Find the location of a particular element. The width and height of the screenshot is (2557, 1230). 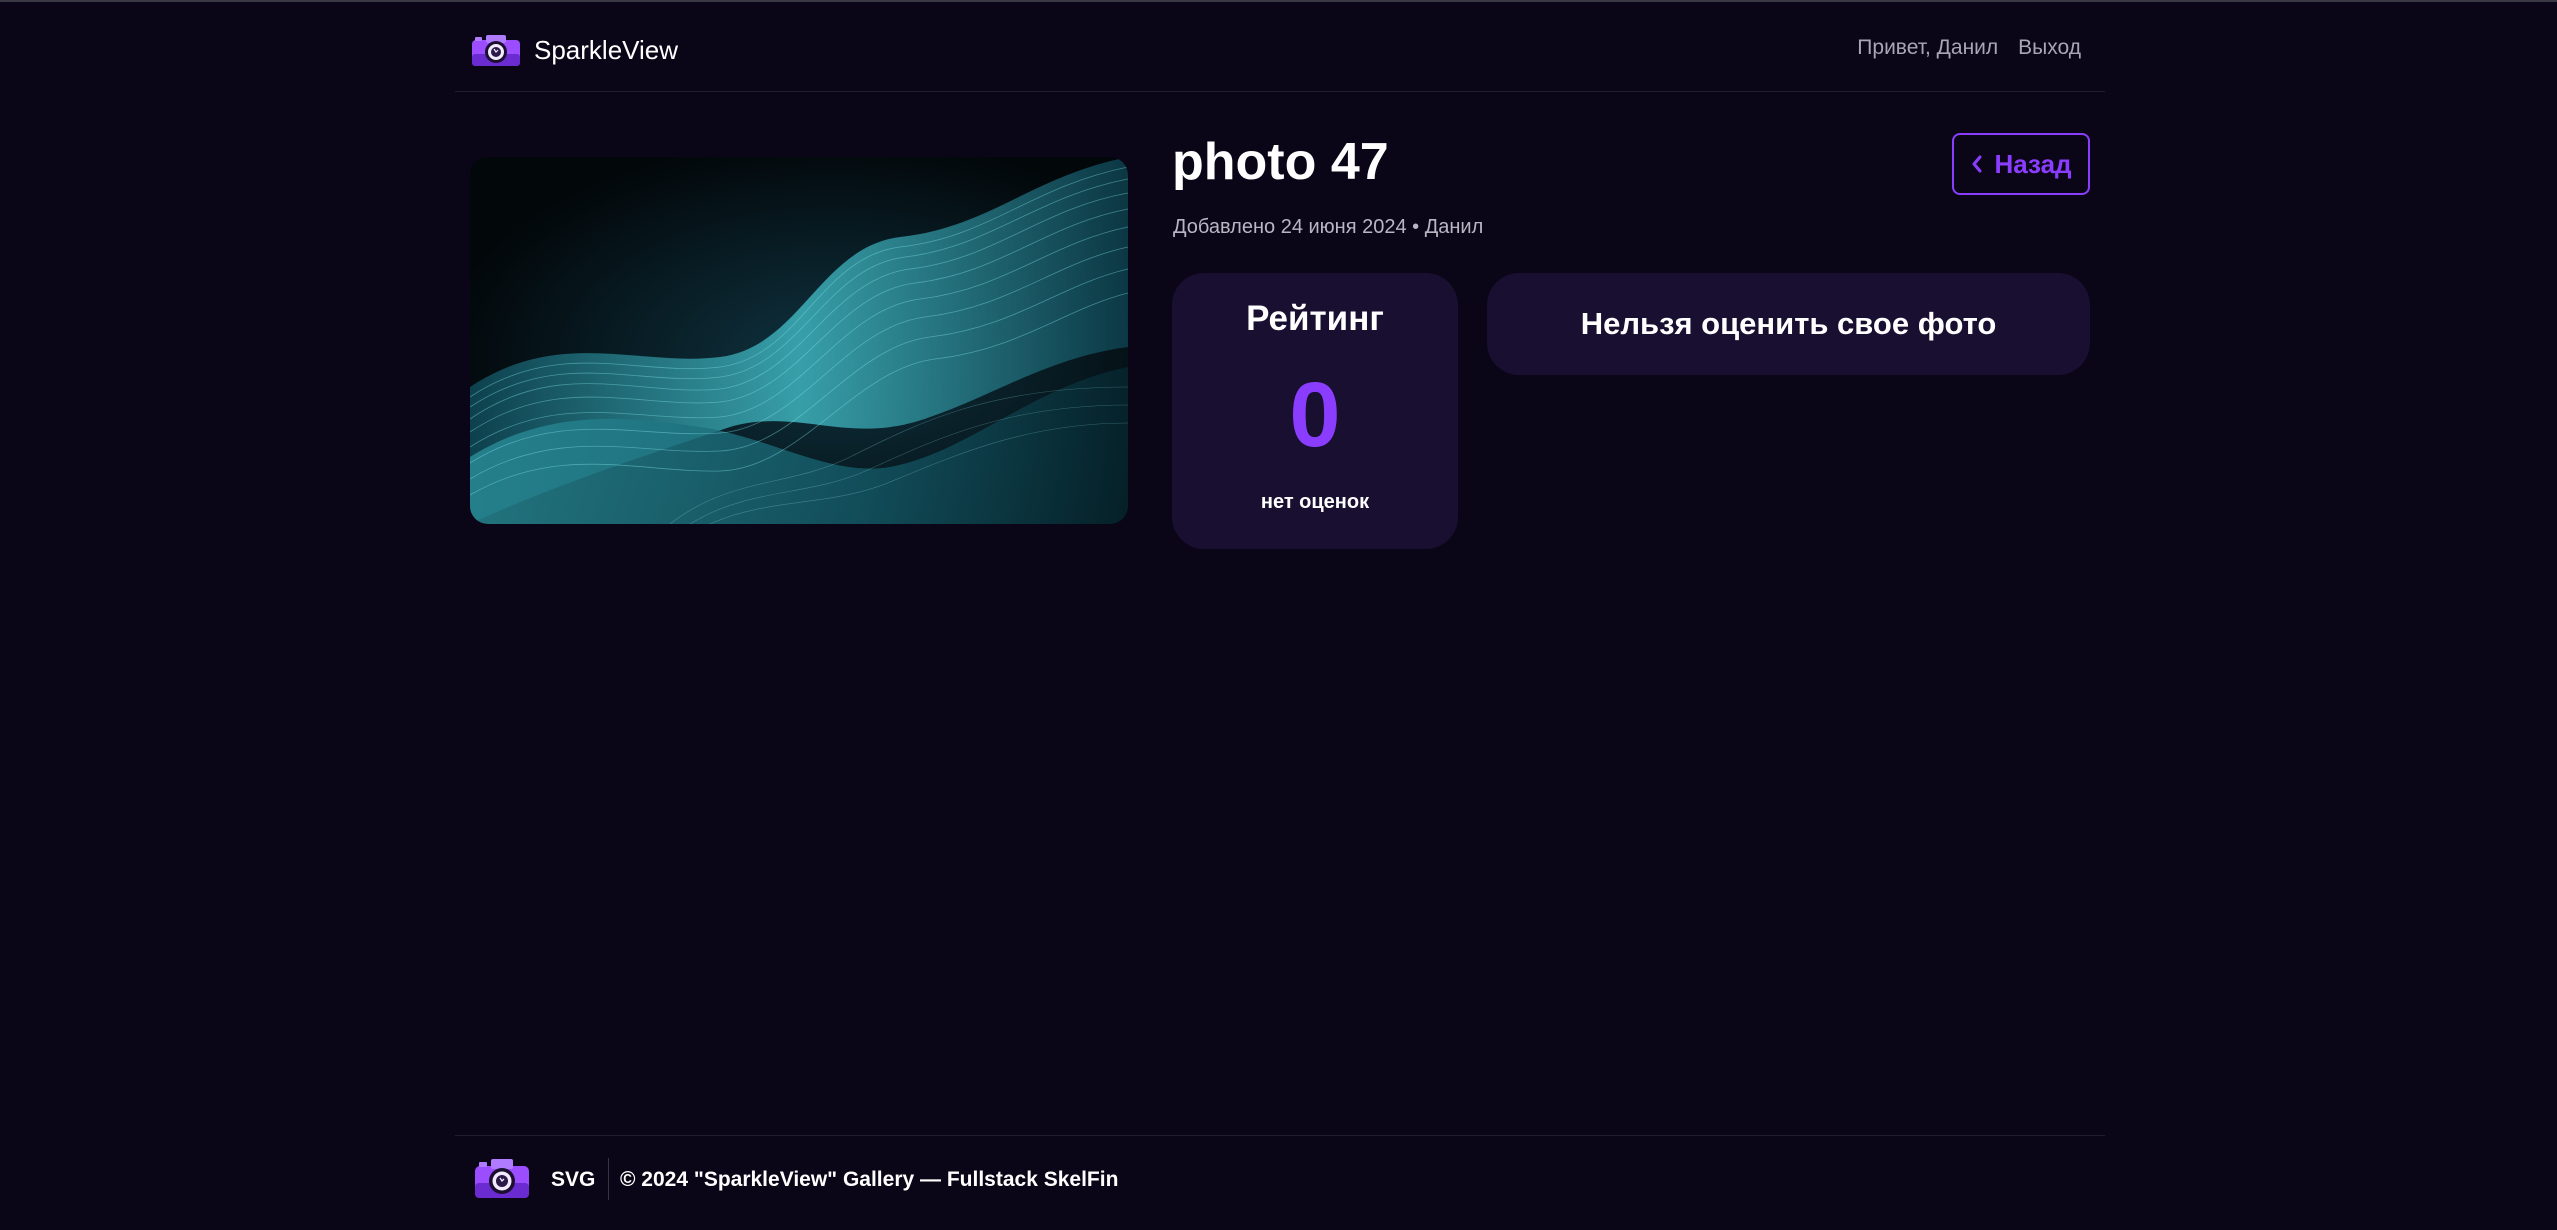

rating-card: Рейтинг 0 нет оценок is located at coordinates (1315, 411).